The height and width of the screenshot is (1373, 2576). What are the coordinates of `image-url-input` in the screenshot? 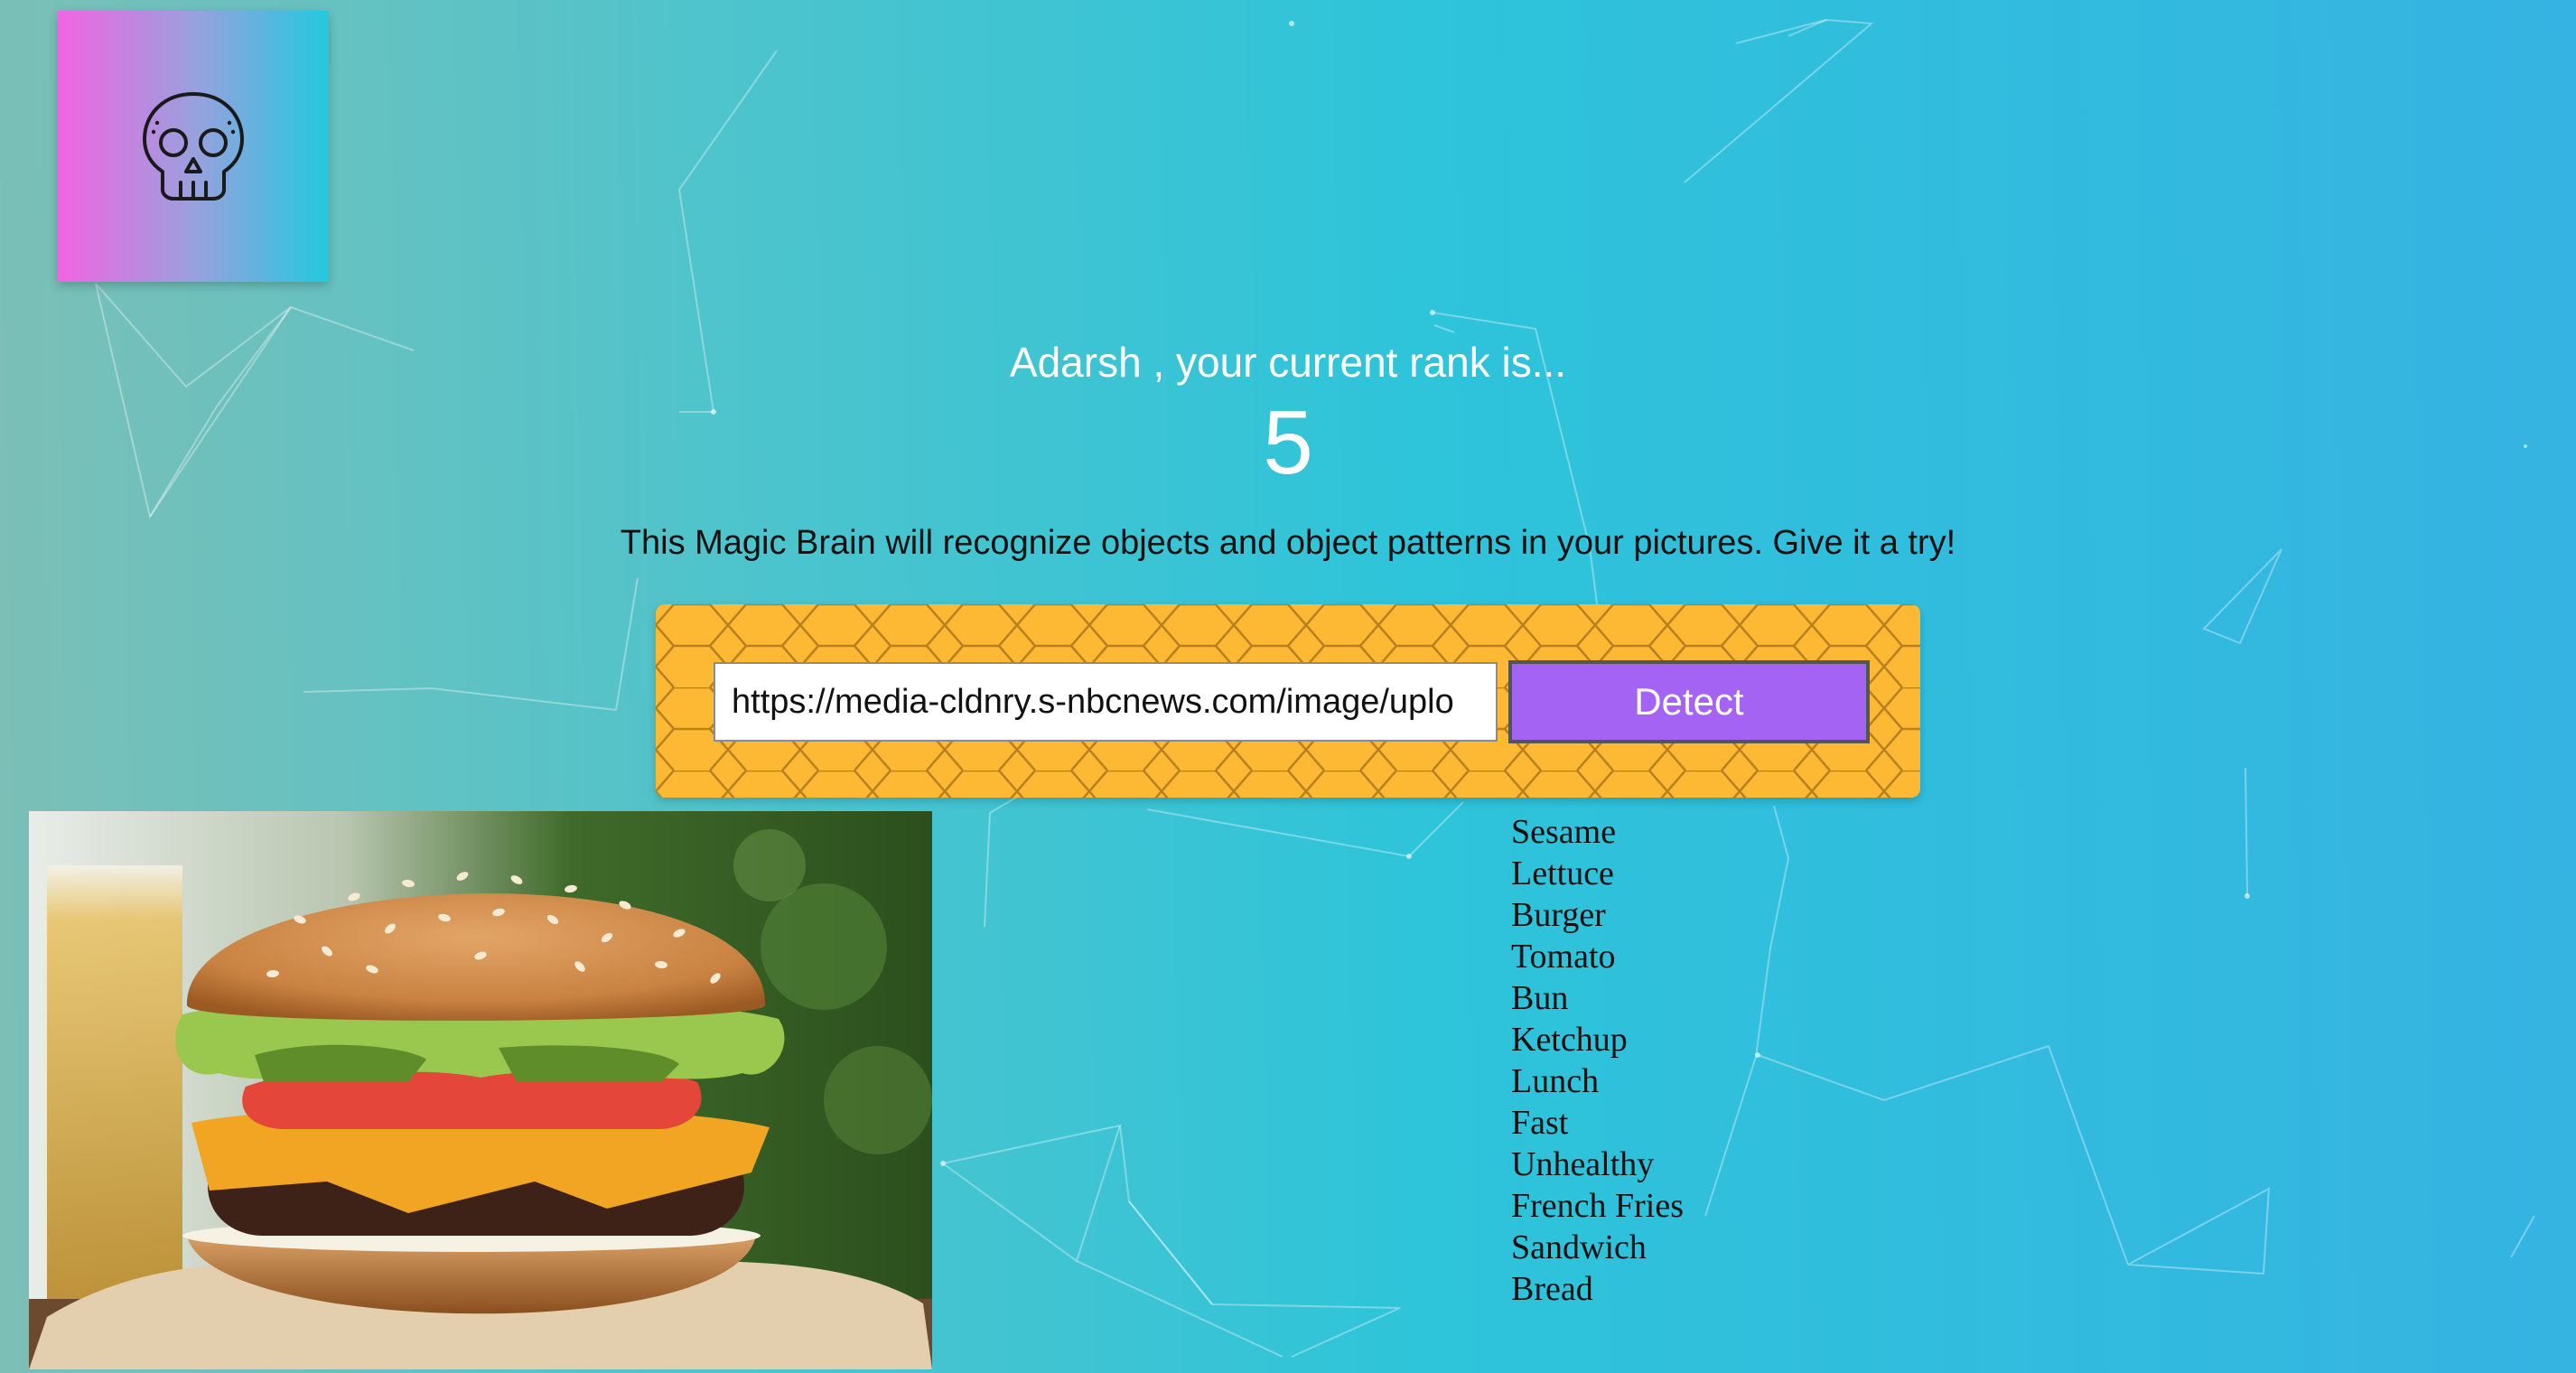 It's located at (1106, 702).